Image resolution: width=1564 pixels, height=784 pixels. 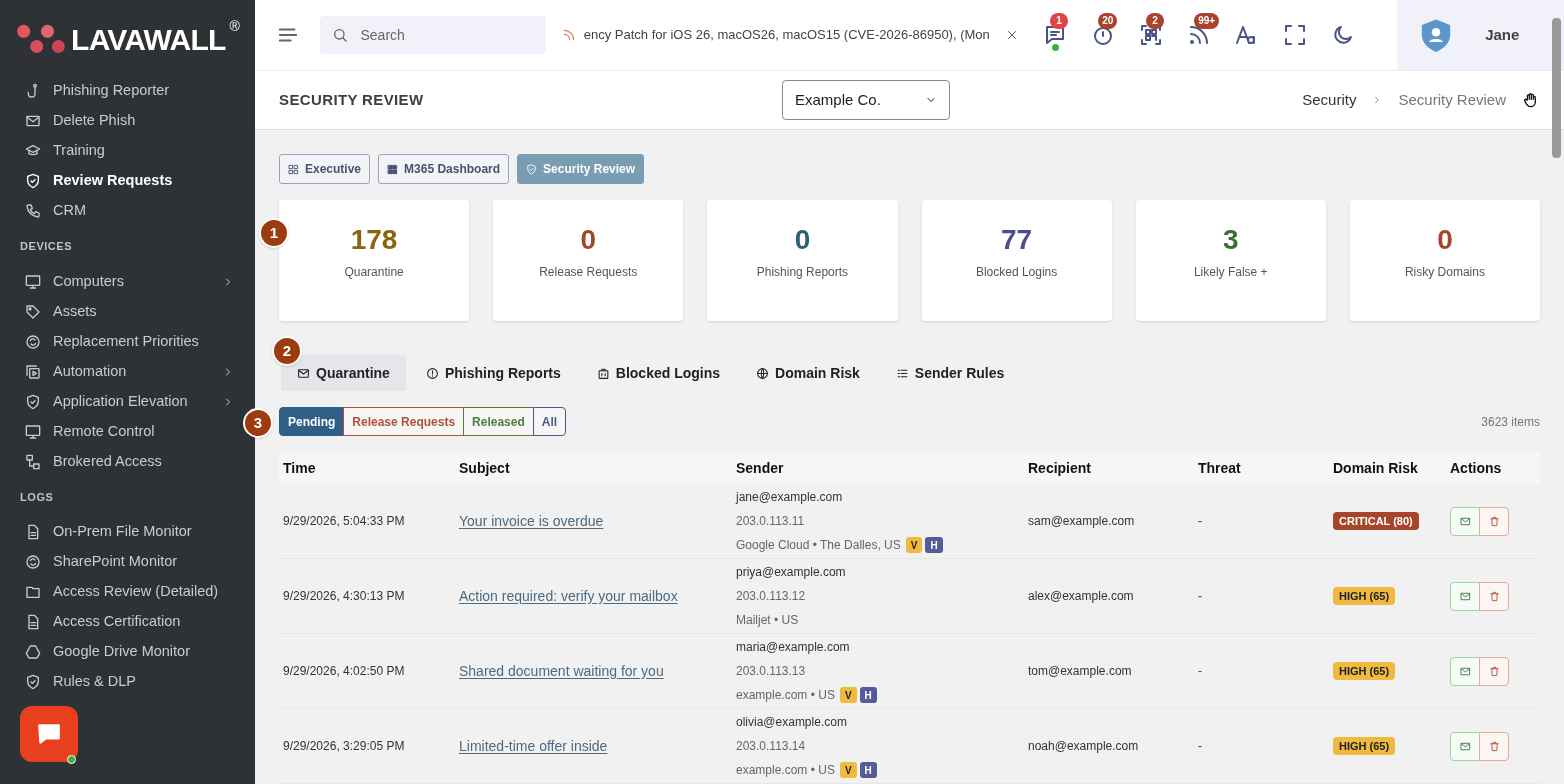 What do you see at coordinates (119, 181) in the screenshot?
I see `sidebar-item: Review Requests` at bounding box center [119, 181].